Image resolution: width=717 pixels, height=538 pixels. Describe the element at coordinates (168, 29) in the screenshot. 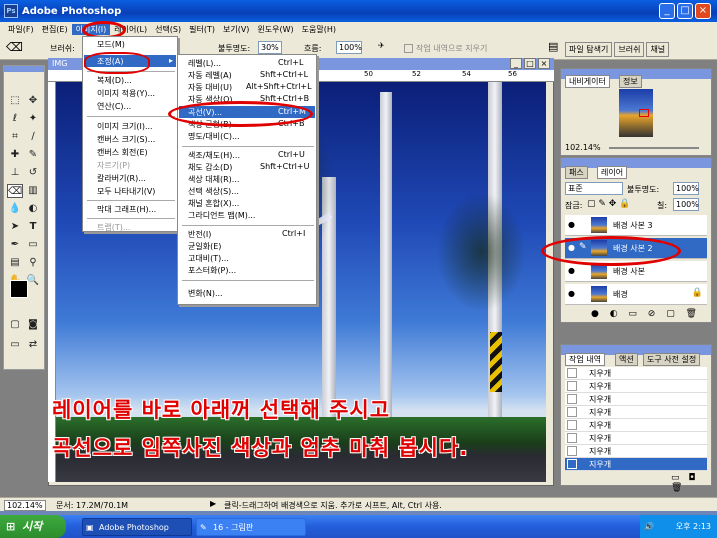

I see `menu-select: 선택(S)` at that location.